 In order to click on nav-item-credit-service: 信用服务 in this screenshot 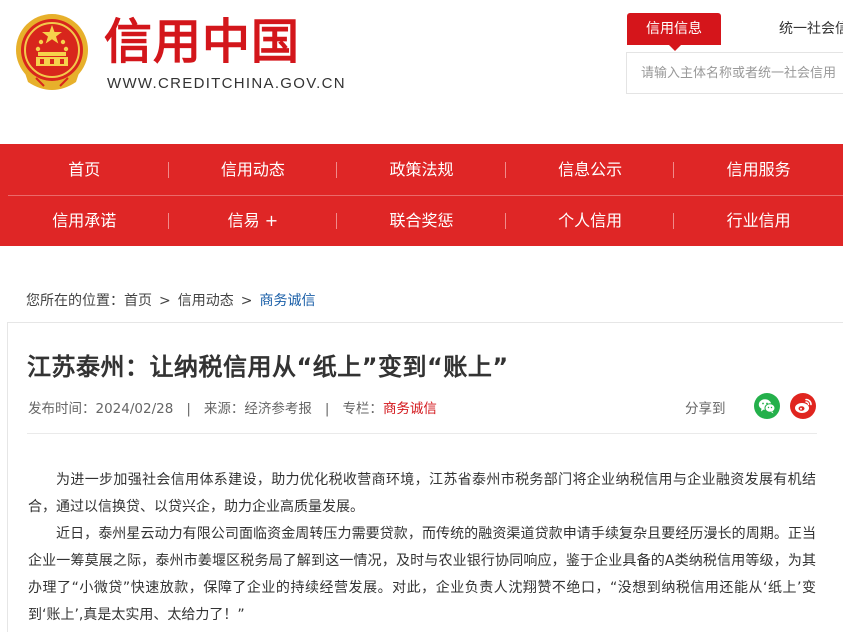, I will do `click(758, 169)`.